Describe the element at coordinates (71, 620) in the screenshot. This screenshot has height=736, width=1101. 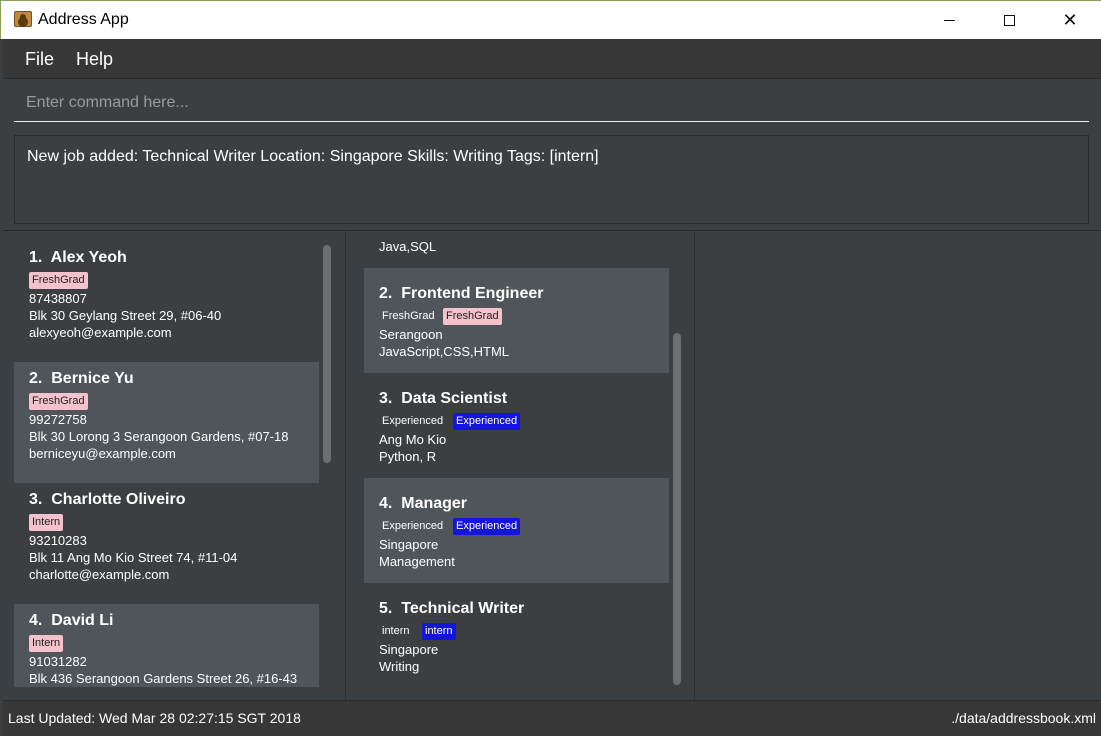
I see `person-name: 4. David Li` at that location.